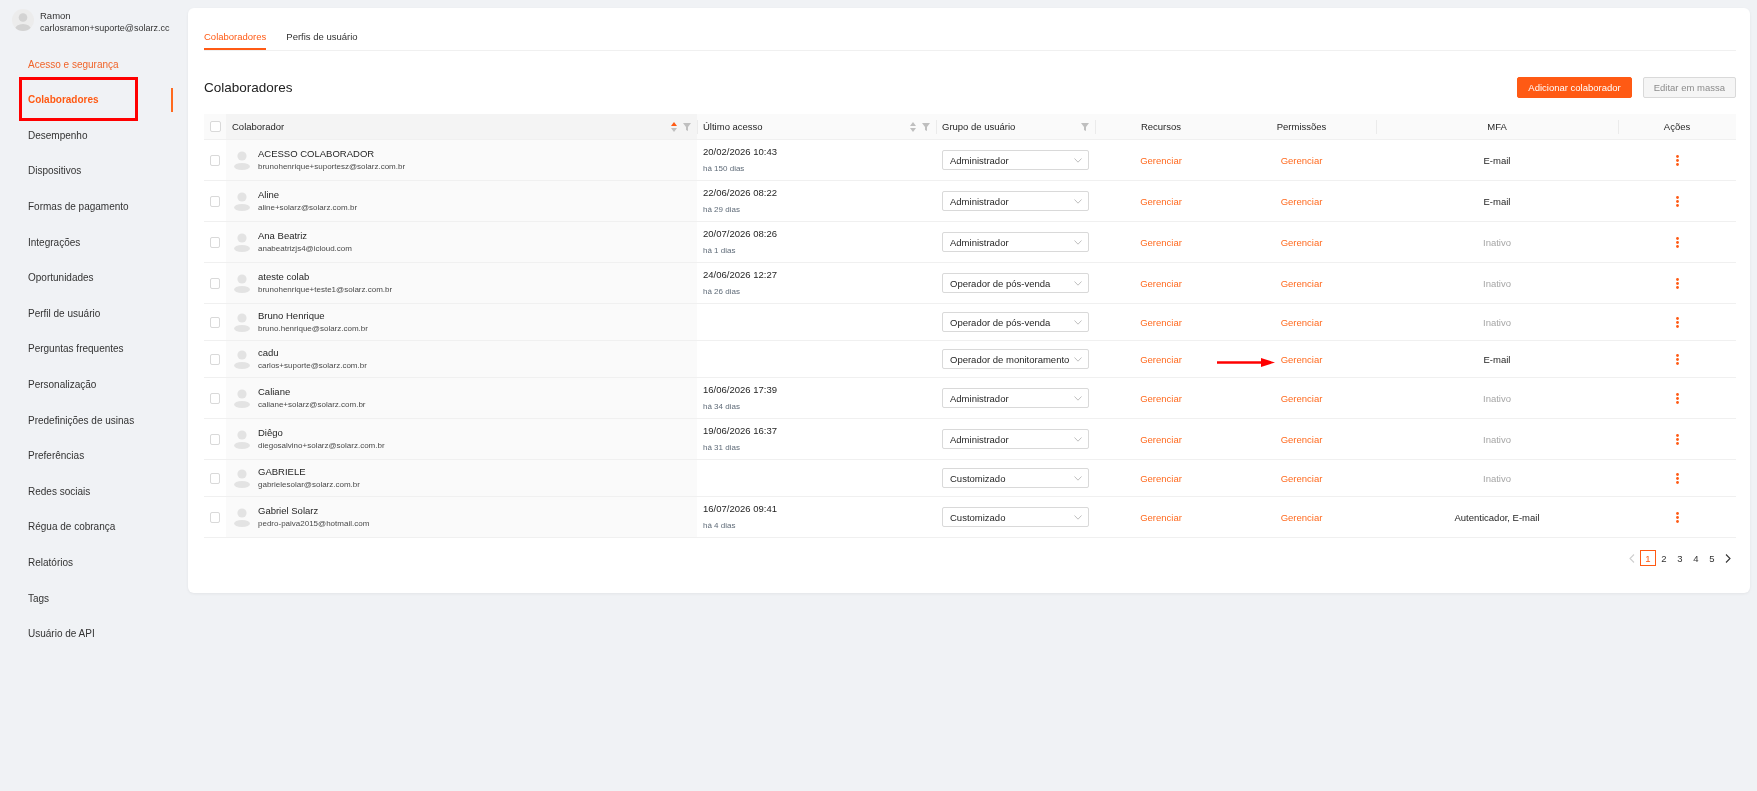 The height and width of the screenshot is (791, 1757). Describe the element at coordinates (86, 171) in the screenshot. I see `menu-item: Dispositivos` at that location.